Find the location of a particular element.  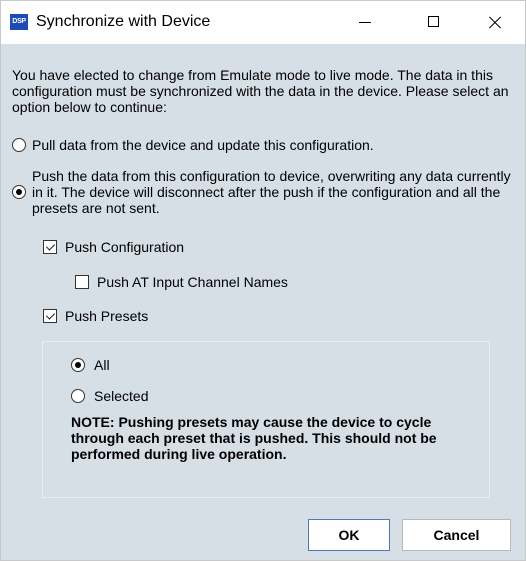

close-button is located at coordinates (494, 22).